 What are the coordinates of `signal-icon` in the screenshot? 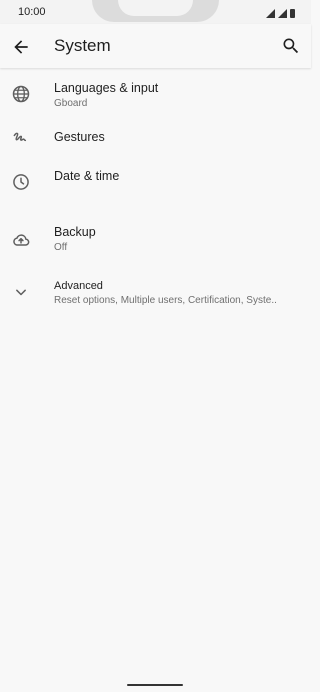 It's located at (270, 13).